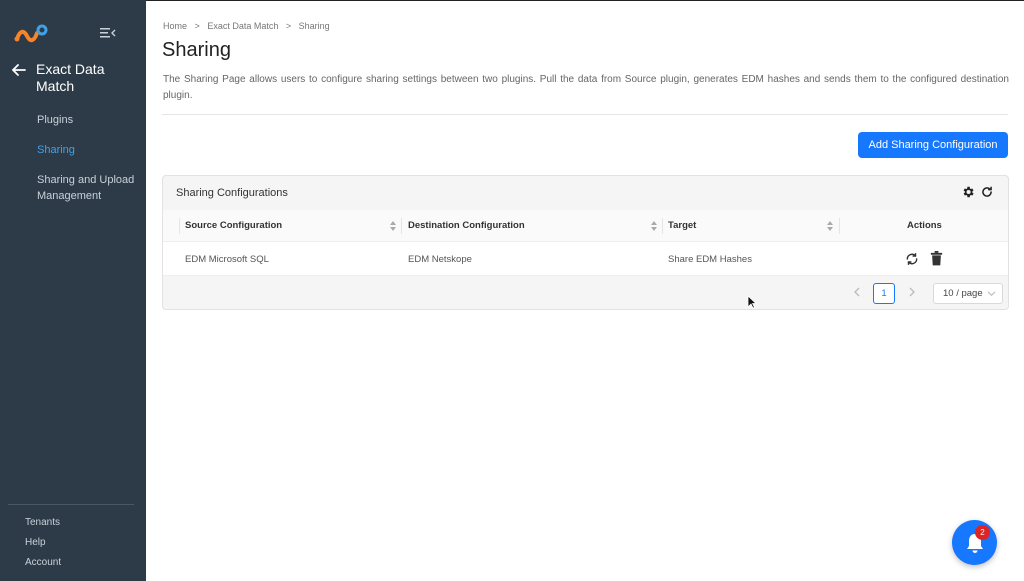 Image resolution: width=1024 pixels, height=581 pixels. I want to click on page-title: Sharing, so click(196, 50).